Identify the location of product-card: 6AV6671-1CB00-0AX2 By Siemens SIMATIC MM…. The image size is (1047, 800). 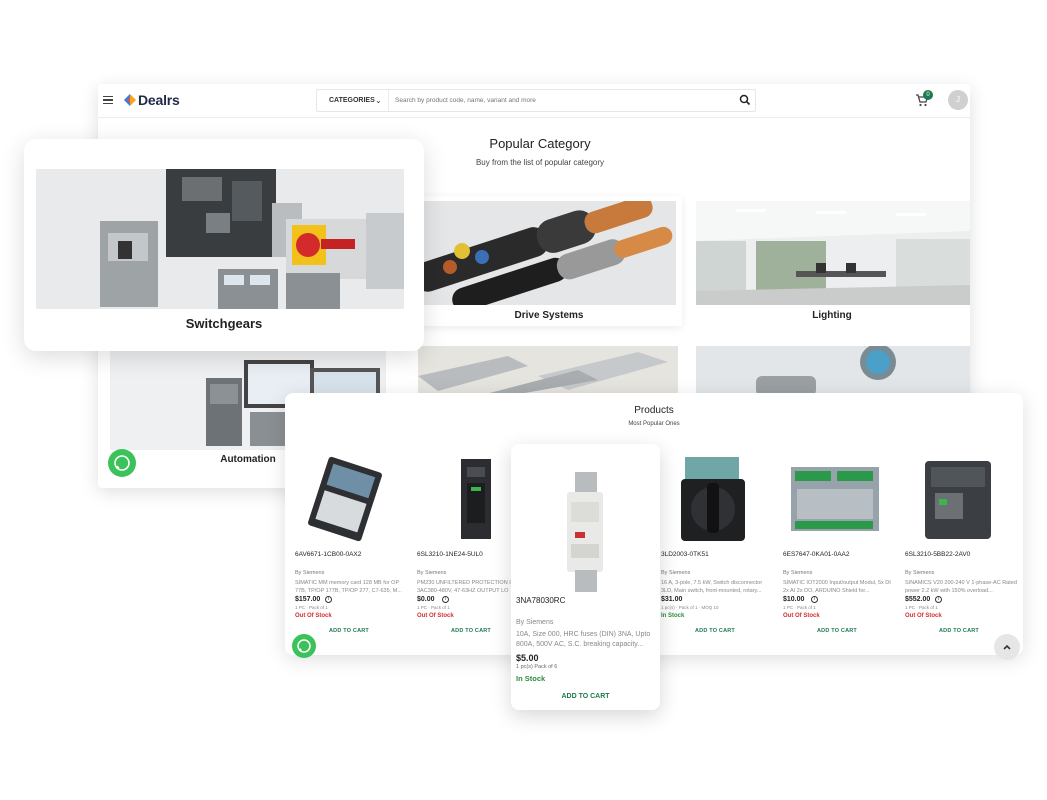
(345, 548).